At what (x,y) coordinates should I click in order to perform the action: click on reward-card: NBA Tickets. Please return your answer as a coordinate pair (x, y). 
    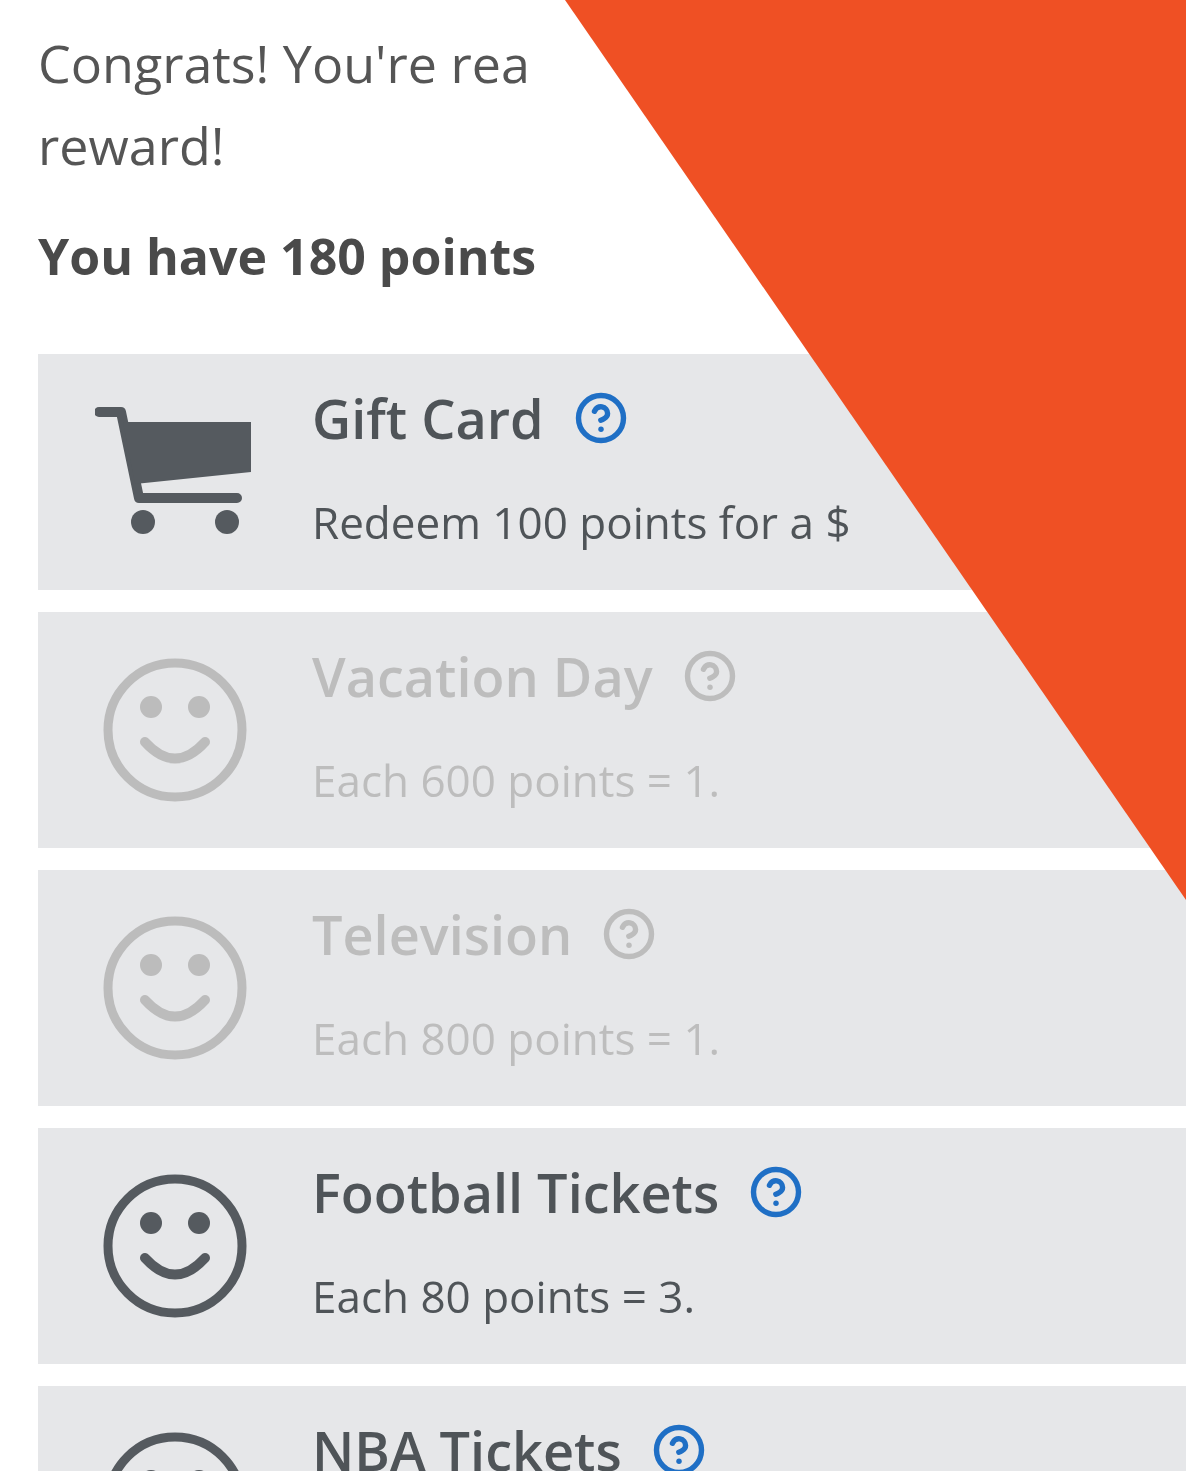
    Looking at the image, I should click on (612, 1428).